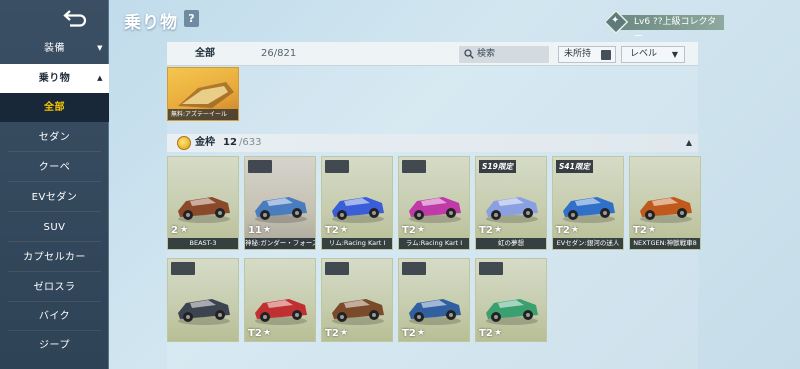  What do you see at coordinates (357, 243) in the screenshot?
I see `vehicle-name: リム:Racing Kart Ⅰ` at bounding box center [357, 243].